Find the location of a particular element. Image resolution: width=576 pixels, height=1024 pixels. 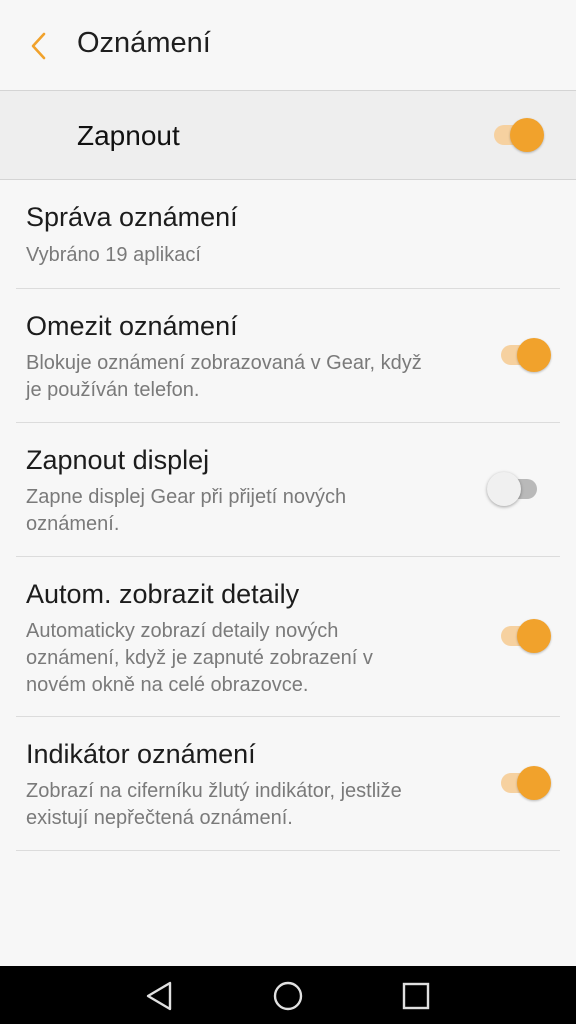

master-toggle is located at coordinates (518, 135).